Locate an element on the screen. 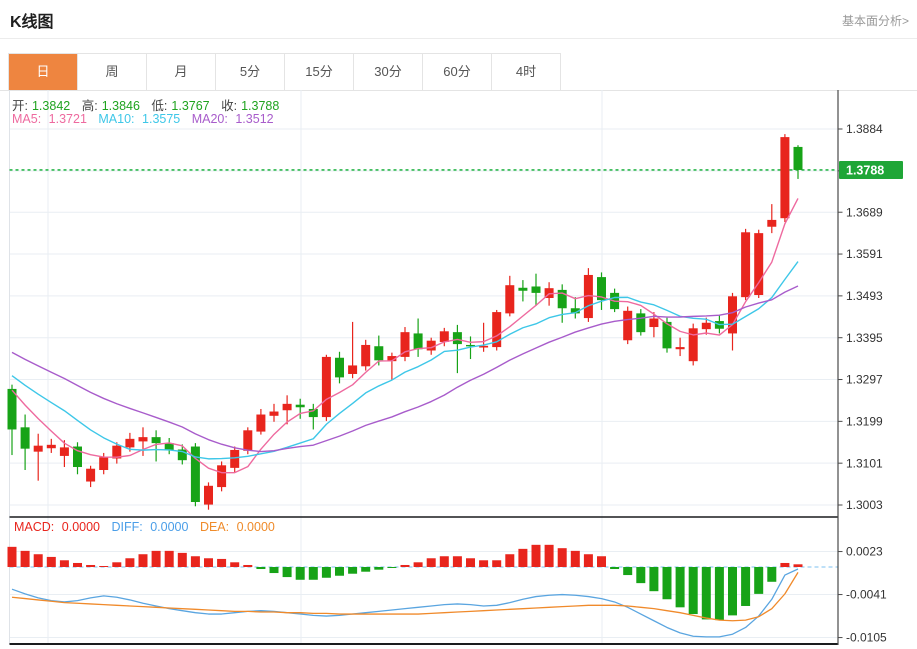  macd-legend: MACD: 0.0000 DIFF: 0.0000 DEA: 0.0000 is located at coordinates (148, 527).